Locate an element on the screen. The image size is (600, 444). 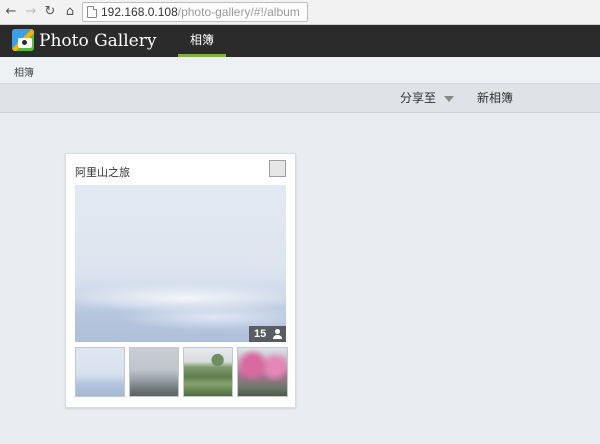
photo-count-badge: 15 is located at coordinates (267, 334).